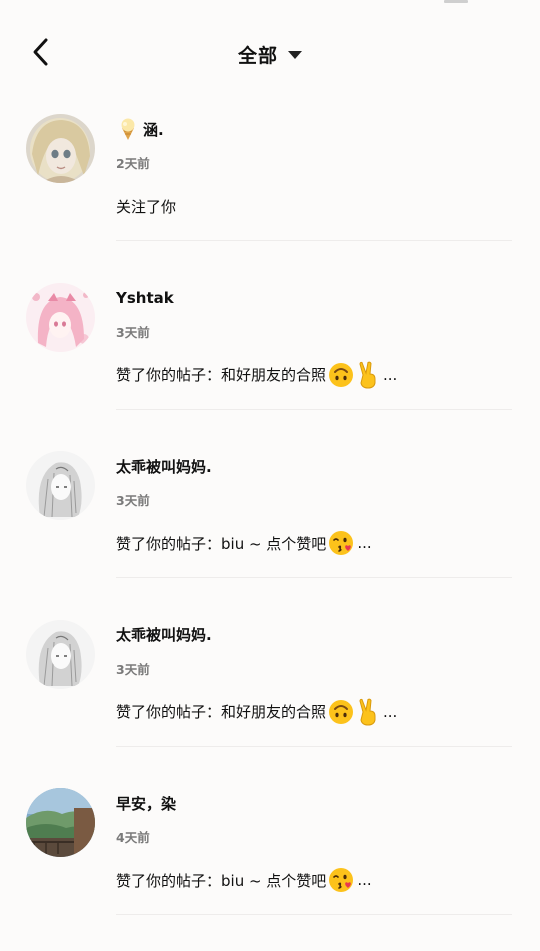 Image resolution: width=540 pixels, height=951 pixels. I want to click on user-name: Yshtak, so click(145, 298).